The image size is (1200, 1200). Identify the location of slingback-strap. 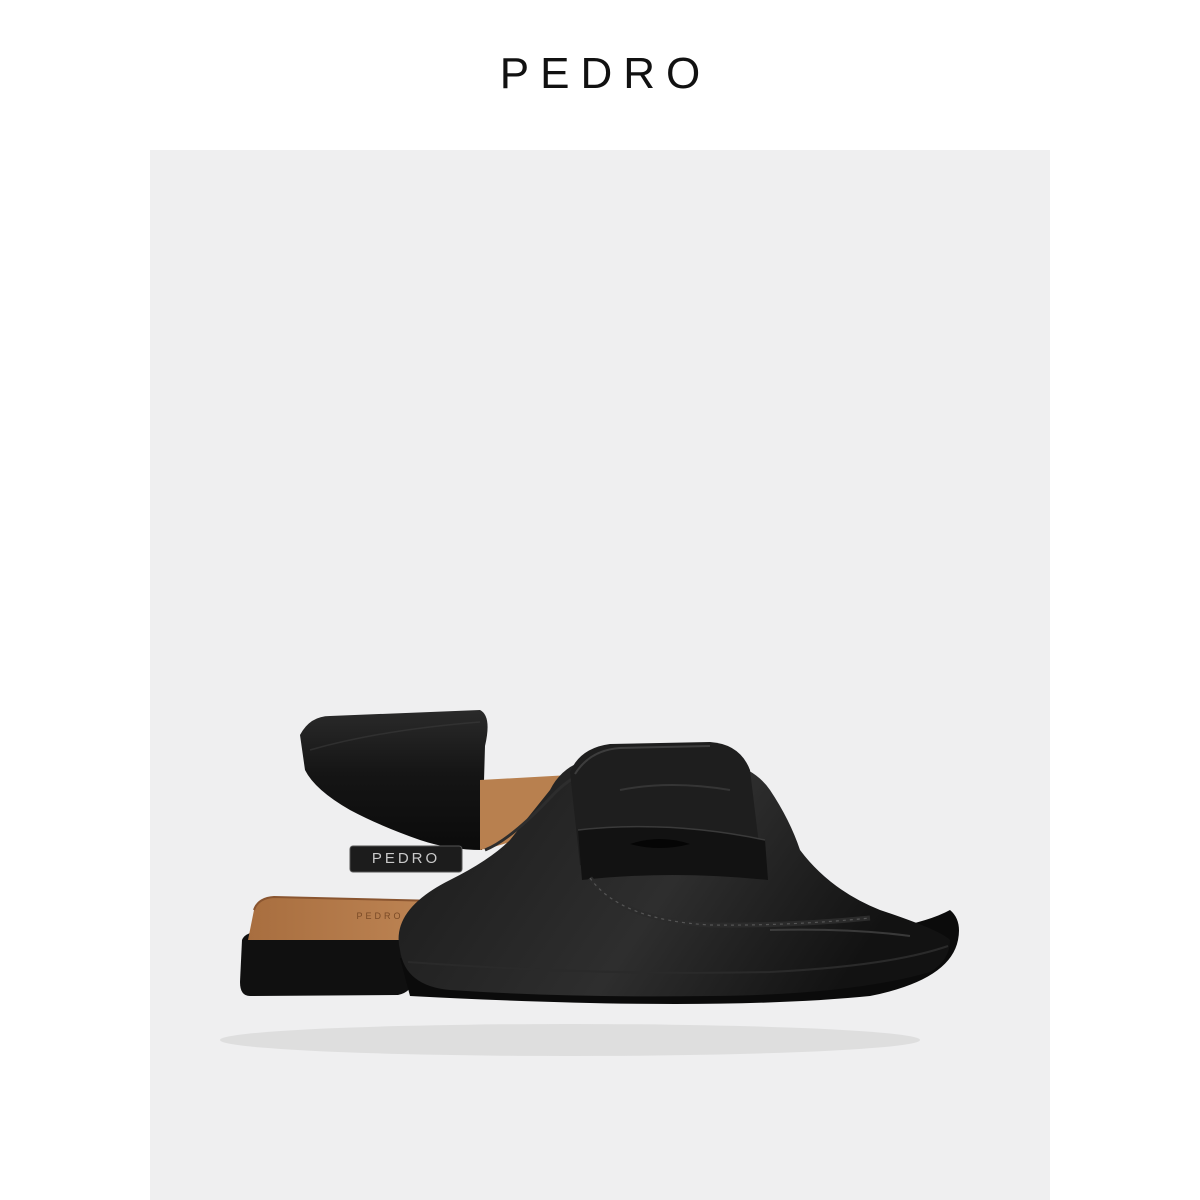
(394, 780).